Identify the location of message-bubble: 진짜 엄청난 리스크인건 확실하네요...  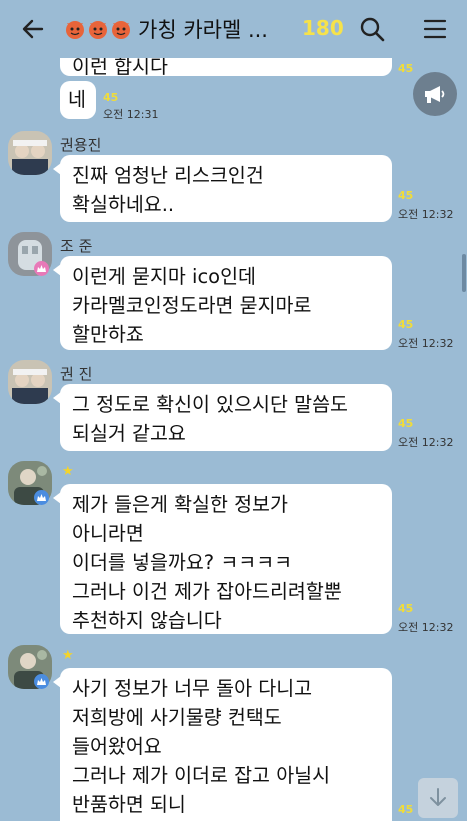
(222, 188).